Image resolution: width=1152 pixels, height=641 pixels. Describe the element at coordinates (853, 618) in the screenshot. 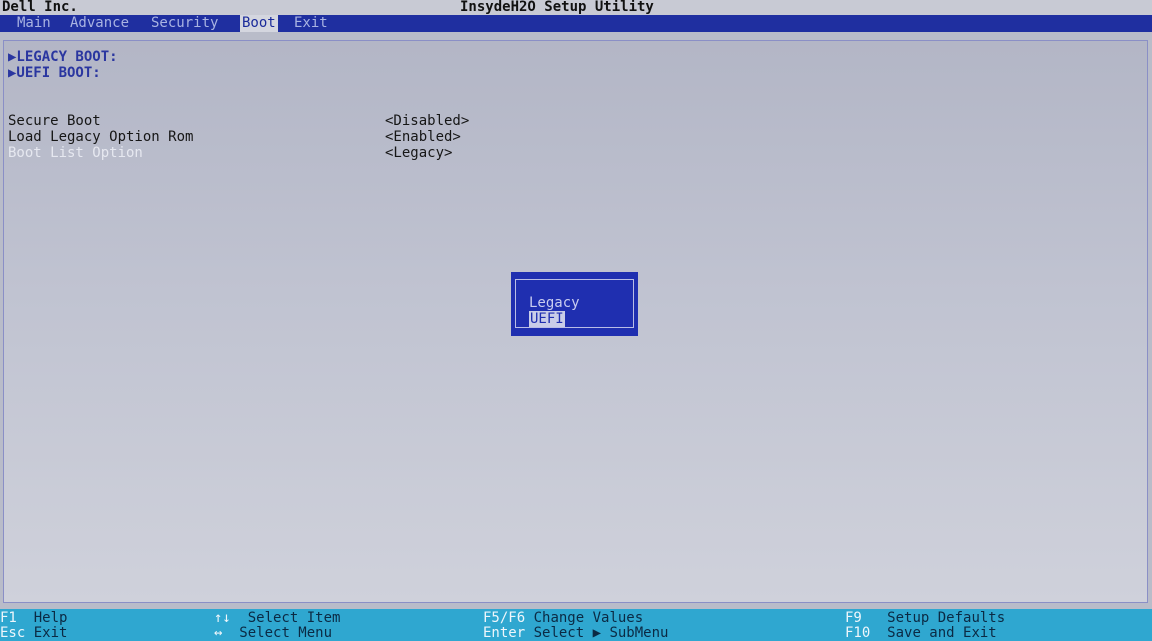

I see `f9-key: F9` at that location.